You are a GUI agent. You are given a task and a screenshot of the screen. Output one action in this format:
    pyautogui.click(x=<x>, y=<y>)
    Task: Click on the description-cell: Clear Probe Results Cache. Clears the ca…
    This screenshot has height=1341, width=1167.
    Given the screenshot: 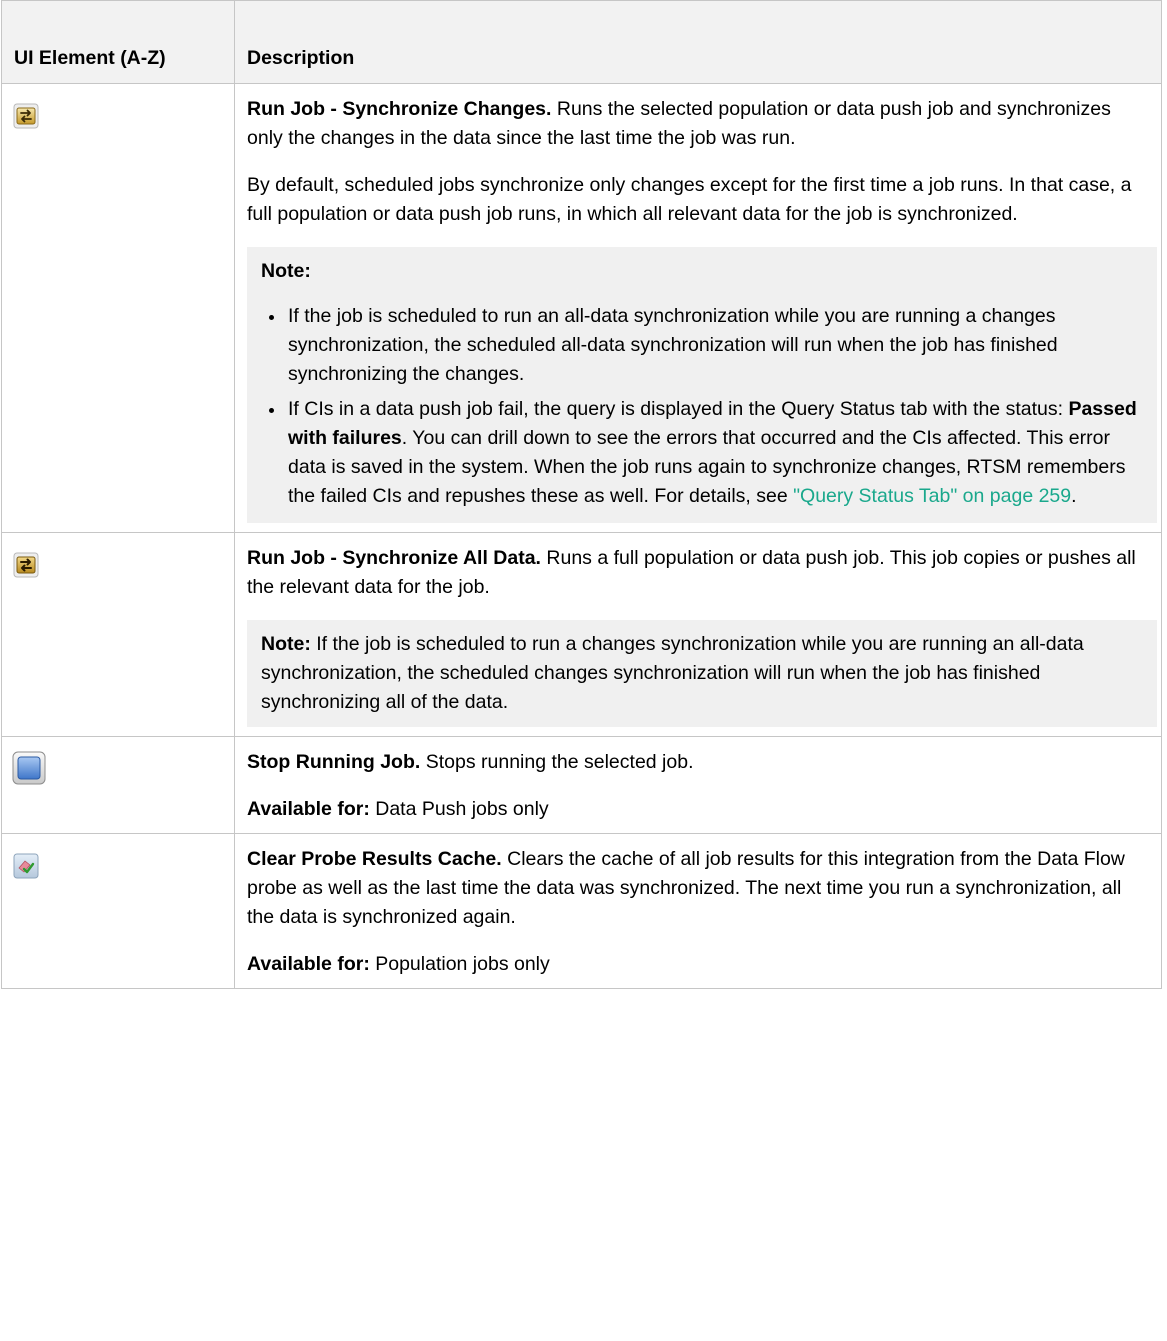 What is the action you would take?
    pyautogui.click(x=698, y=911)
    